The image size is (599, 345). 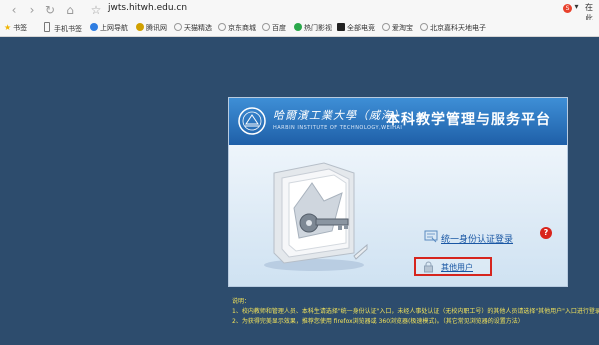 I want to click on sso-login-icon, so click(x=431, y=236).